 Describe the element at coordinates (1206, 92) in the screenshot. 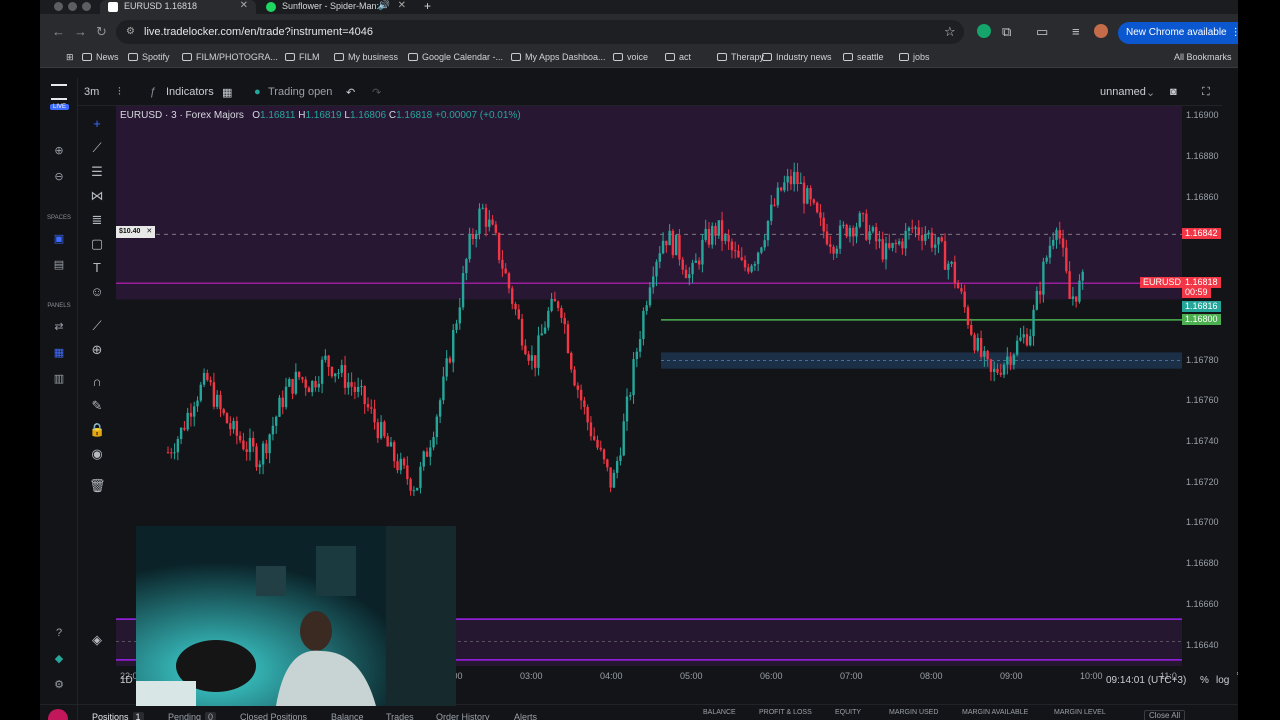

I see `fullscreen-icon: ⛶` at that location.